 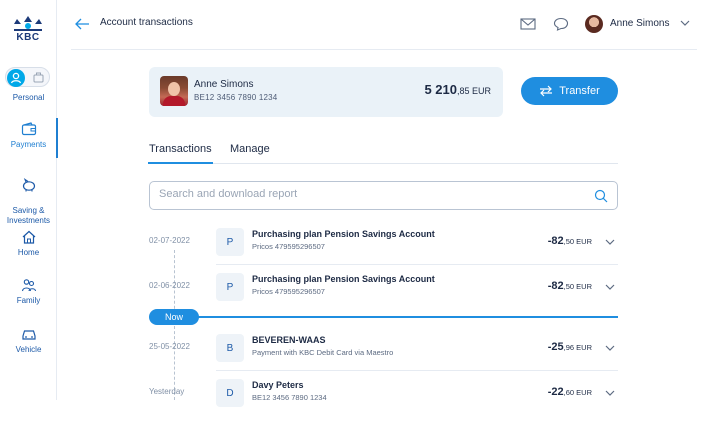 I want to click on user-name: Anne Simons, so click(x=639, y=23).